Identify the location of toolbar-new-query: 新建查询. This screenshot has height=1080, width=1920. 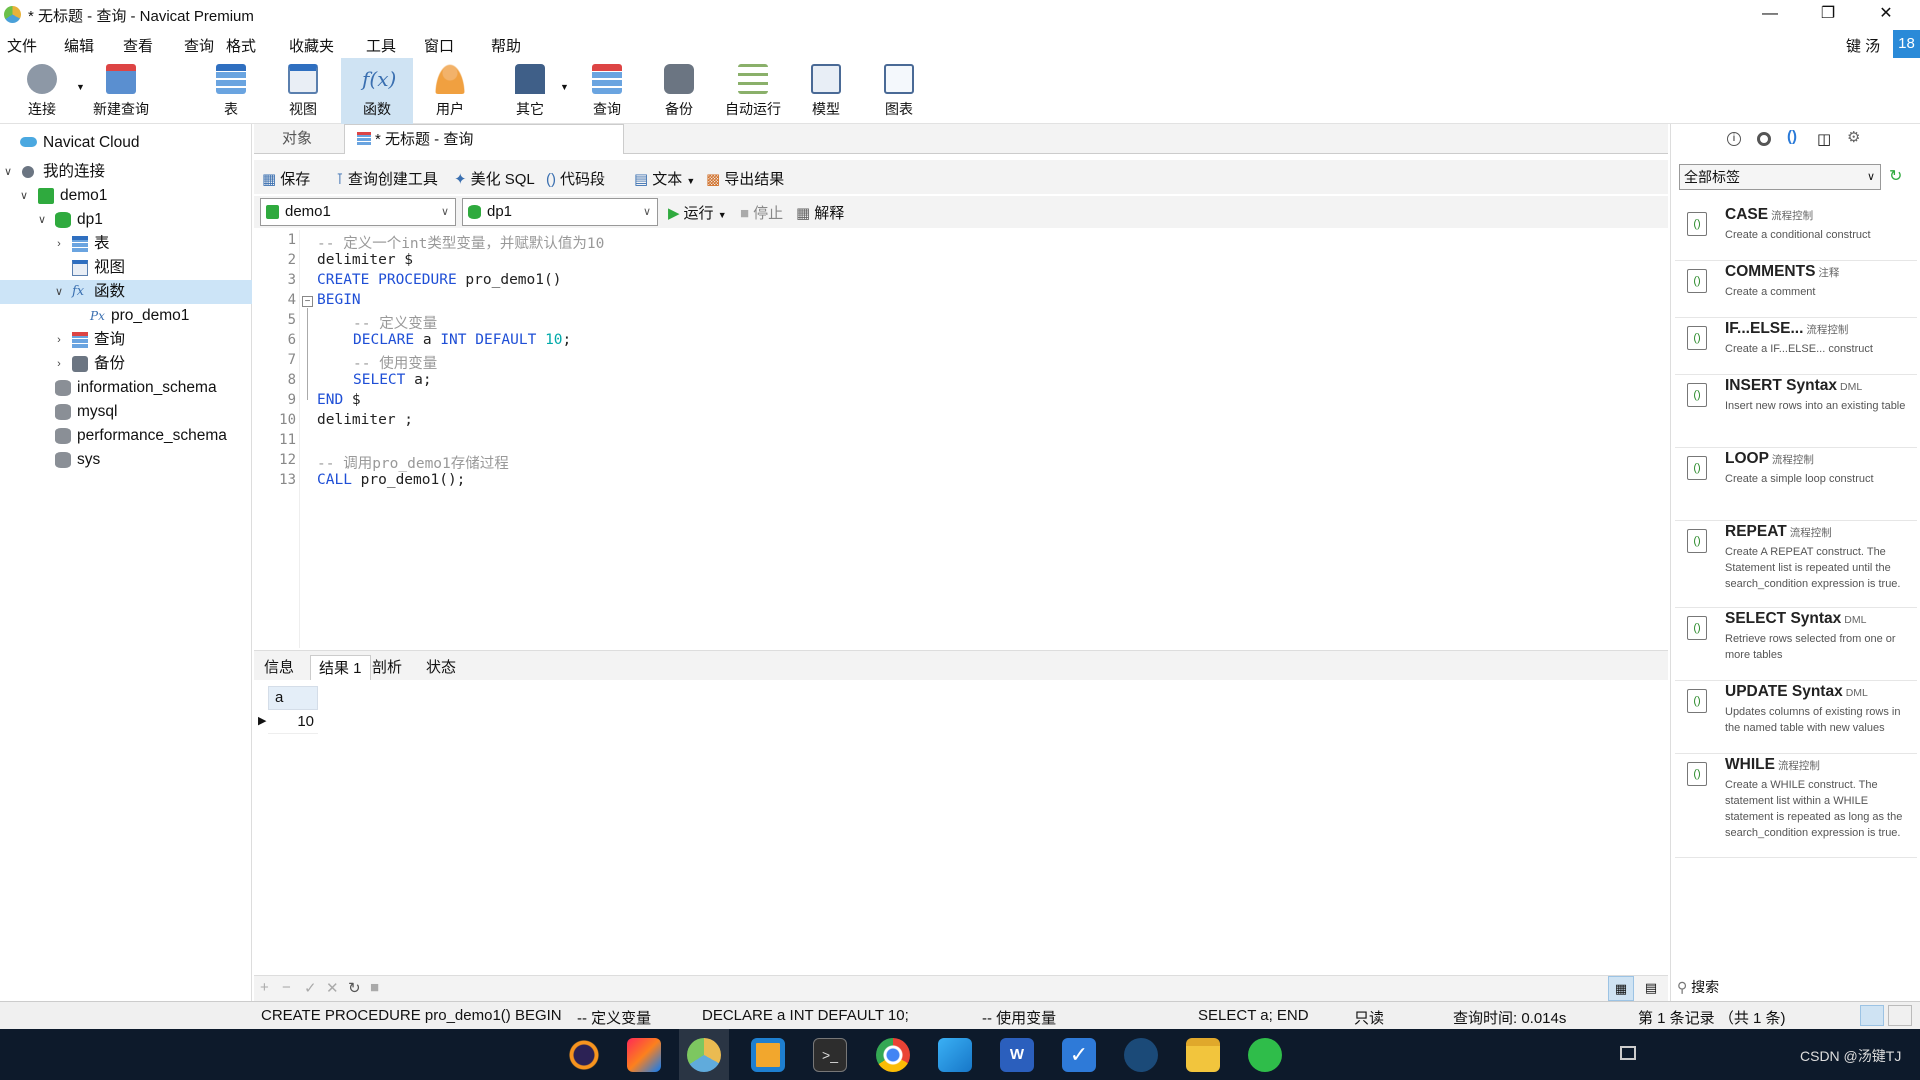
(121, 91).